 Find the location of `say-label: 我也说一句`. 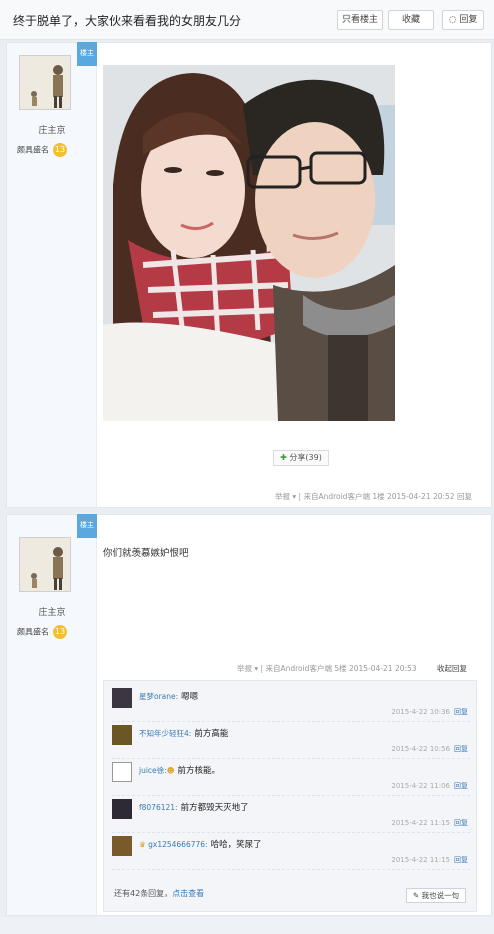

say-label: 我也说一句 is located at coordinates (440, 895).